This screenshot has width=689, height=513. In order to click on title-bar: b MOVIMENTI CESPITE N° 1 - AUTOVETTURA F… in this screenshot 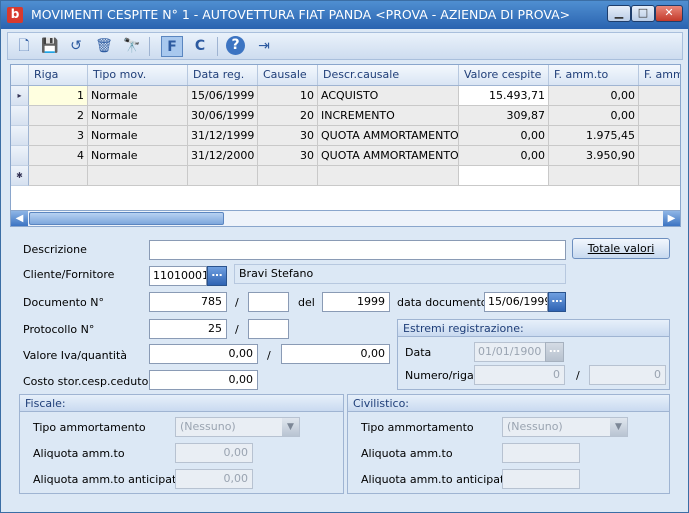, I will do `click(344, 15)`.